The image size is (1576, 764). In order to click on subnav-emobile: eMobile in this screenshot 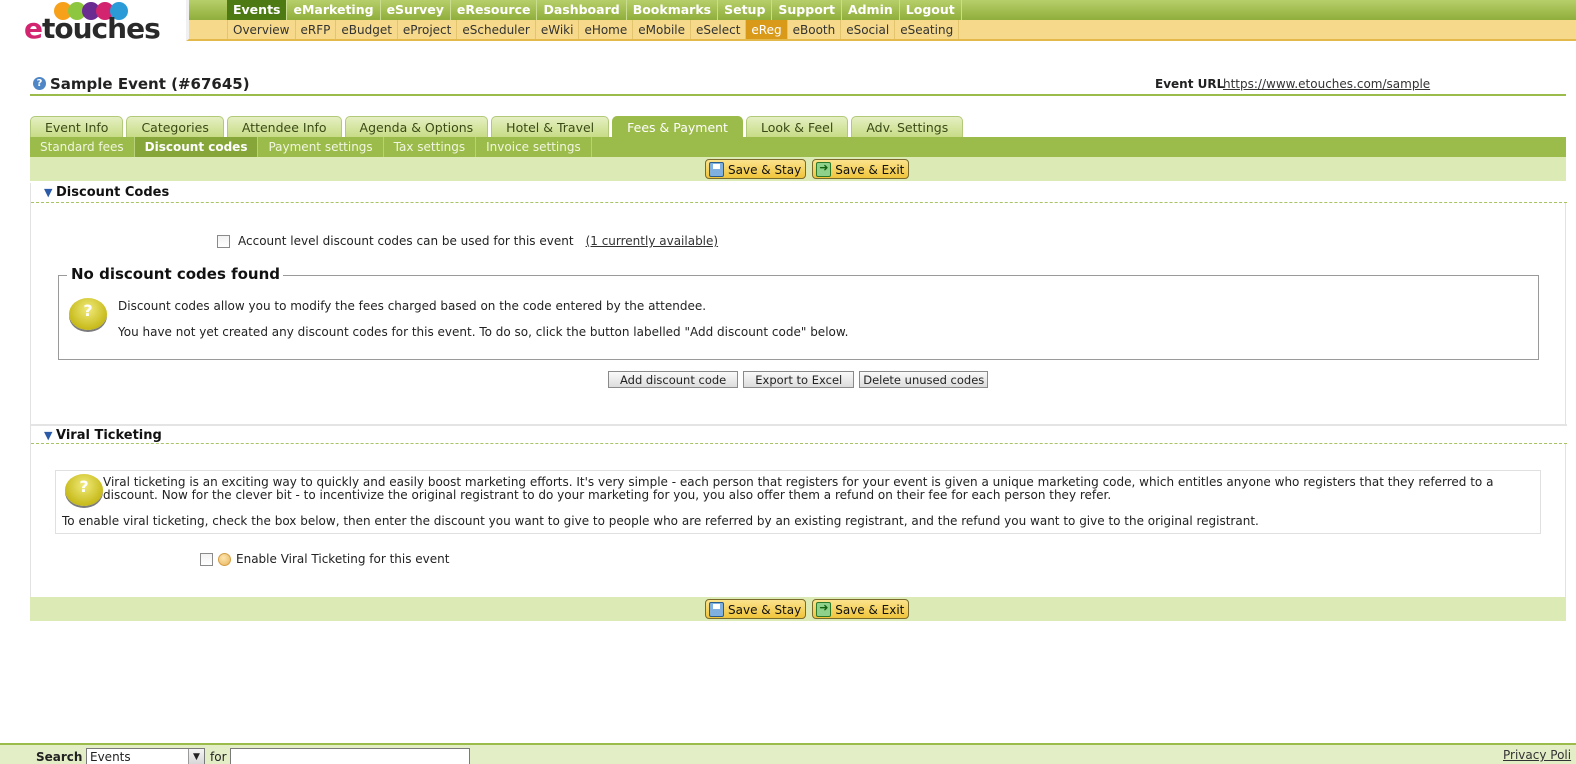, I will do `click(662, 29)`.